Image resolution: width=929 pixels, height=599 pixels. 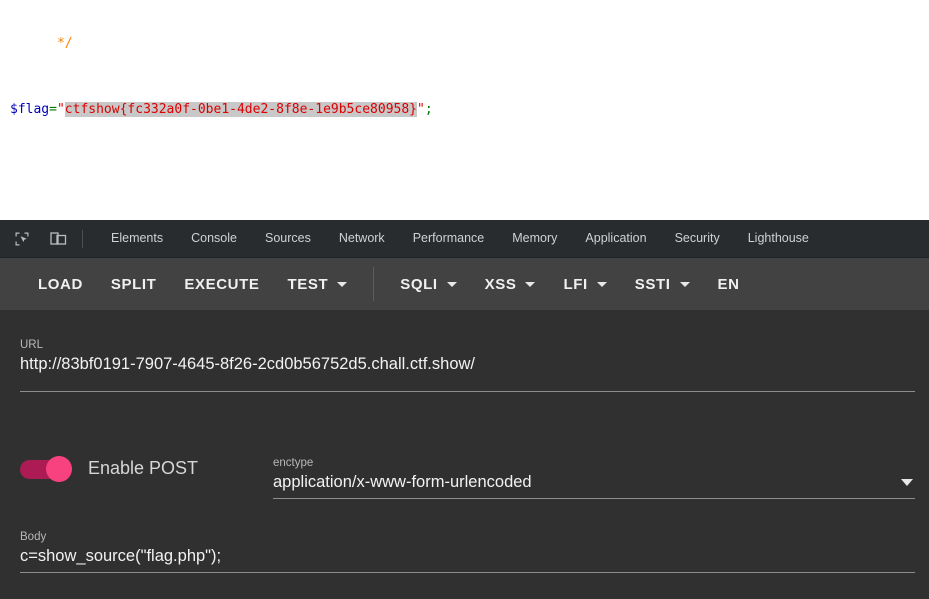 I want to click on encoding-menu-label: EN, so click(x=728, y=284).